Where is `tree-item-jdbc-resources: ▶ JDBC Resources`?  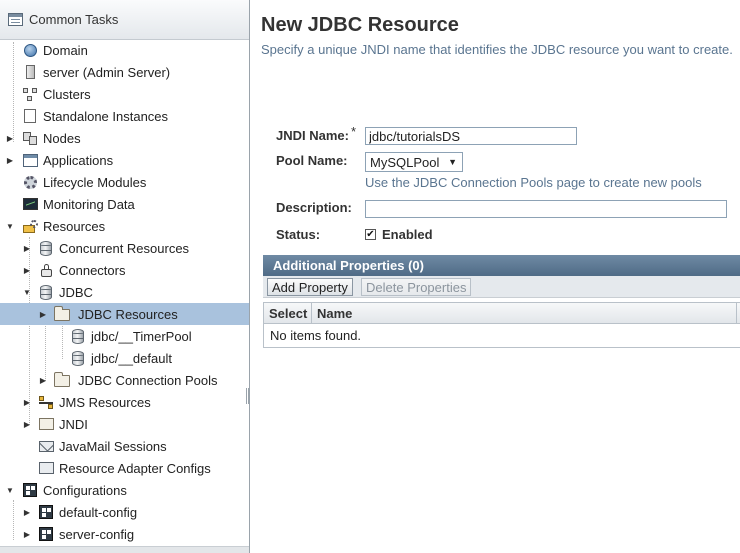
tree-item-jdbc-resources: ▶ JDBC Resources is located at coordinates (124, 314).